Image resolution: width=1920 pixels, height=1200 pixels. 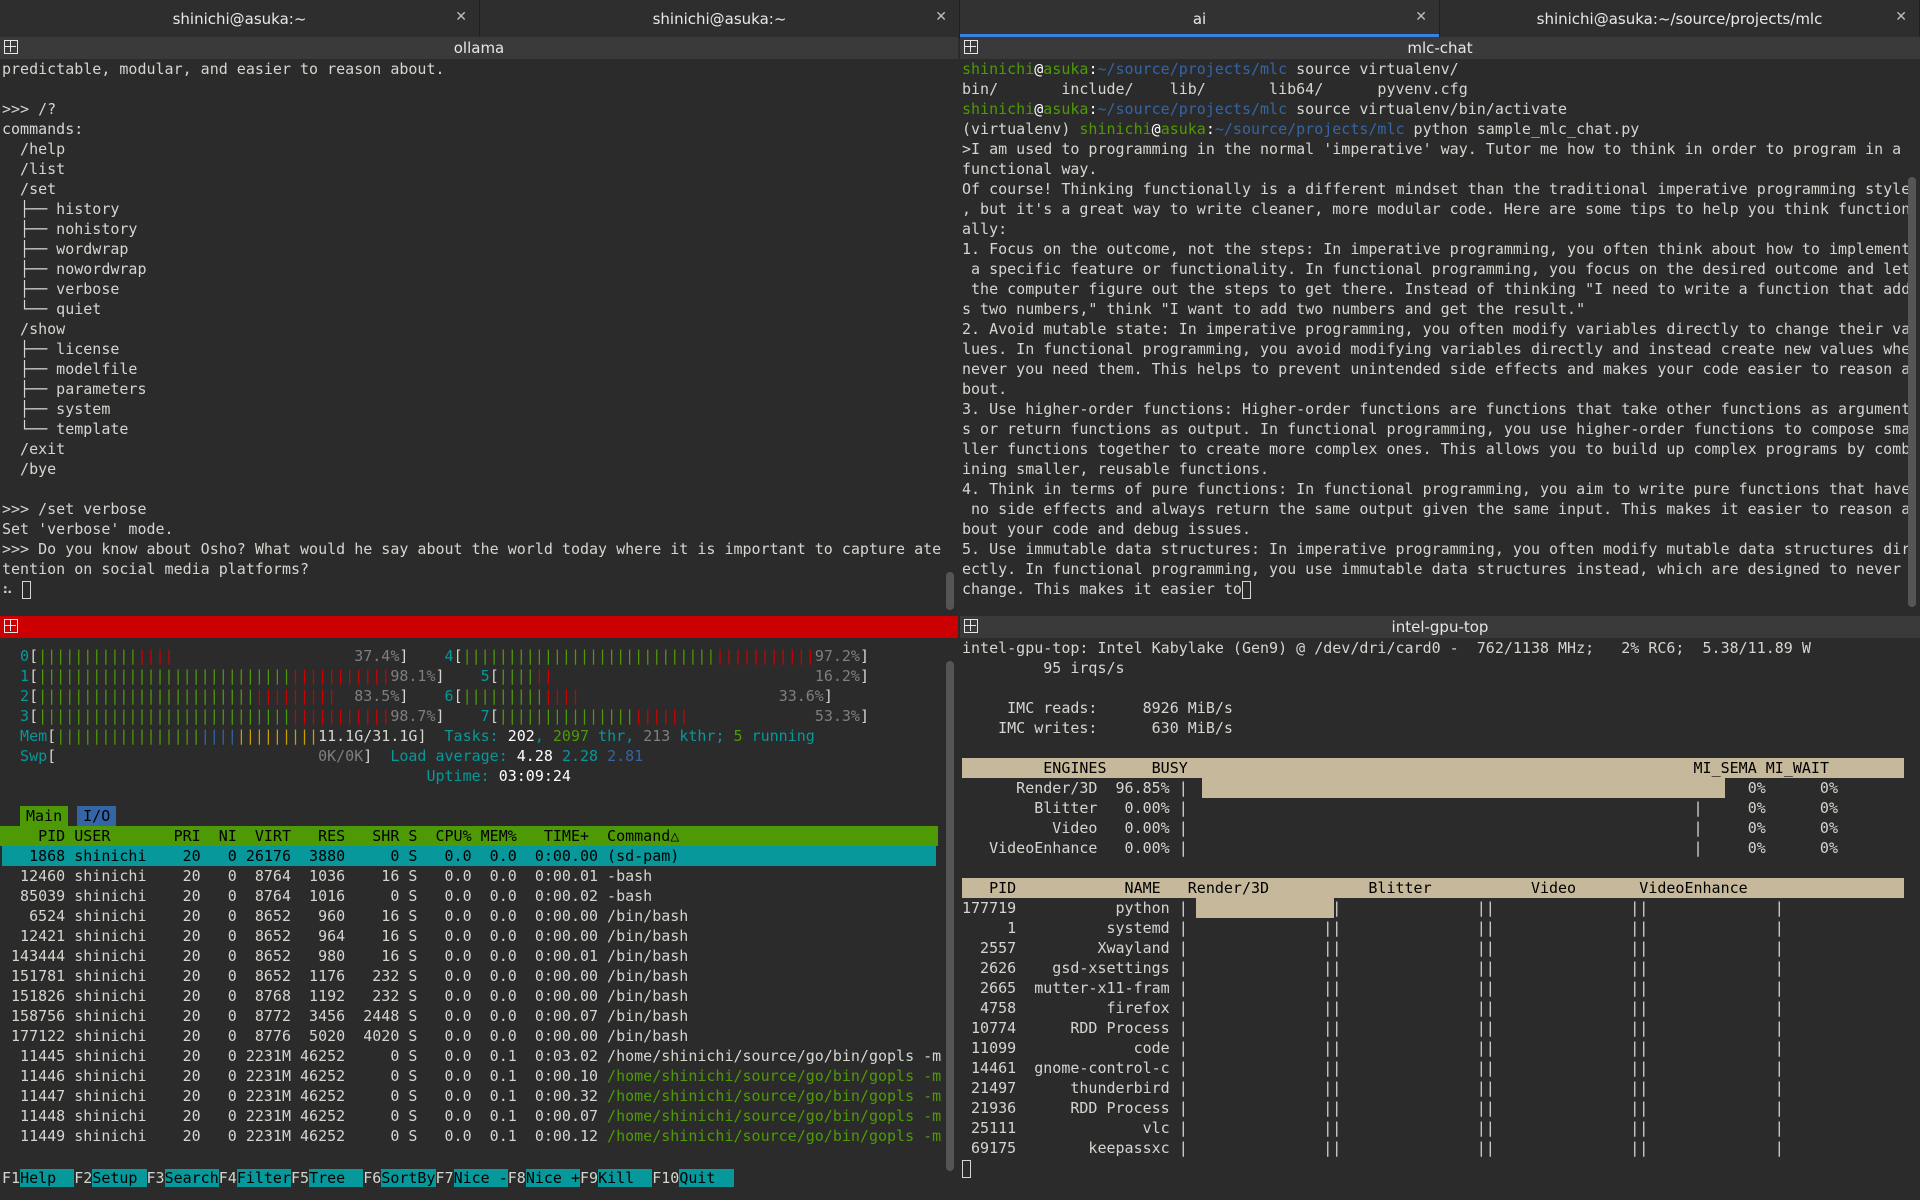 What do you see at coordinates (300, 1178) in the screenshot?
I see `fkey-f5: F5` at bounding box center [300, 1178].